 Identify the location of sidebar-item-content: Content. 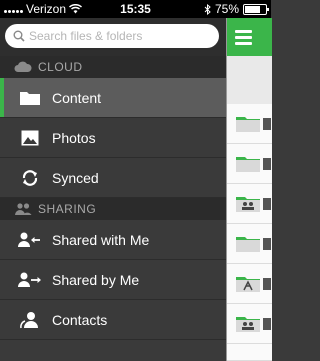
(113, 98).